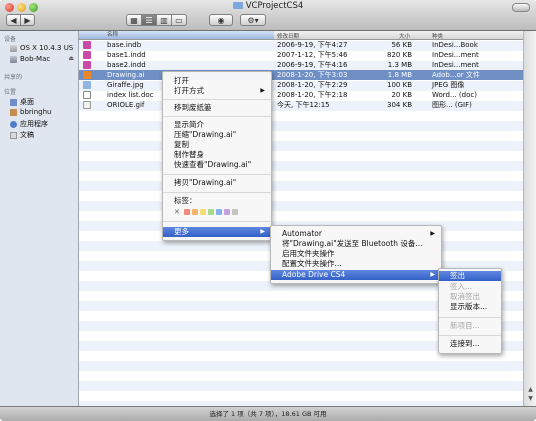 This screenshot has width=536, height=421. I want to click on label-green-swatch, so click(210, 212).